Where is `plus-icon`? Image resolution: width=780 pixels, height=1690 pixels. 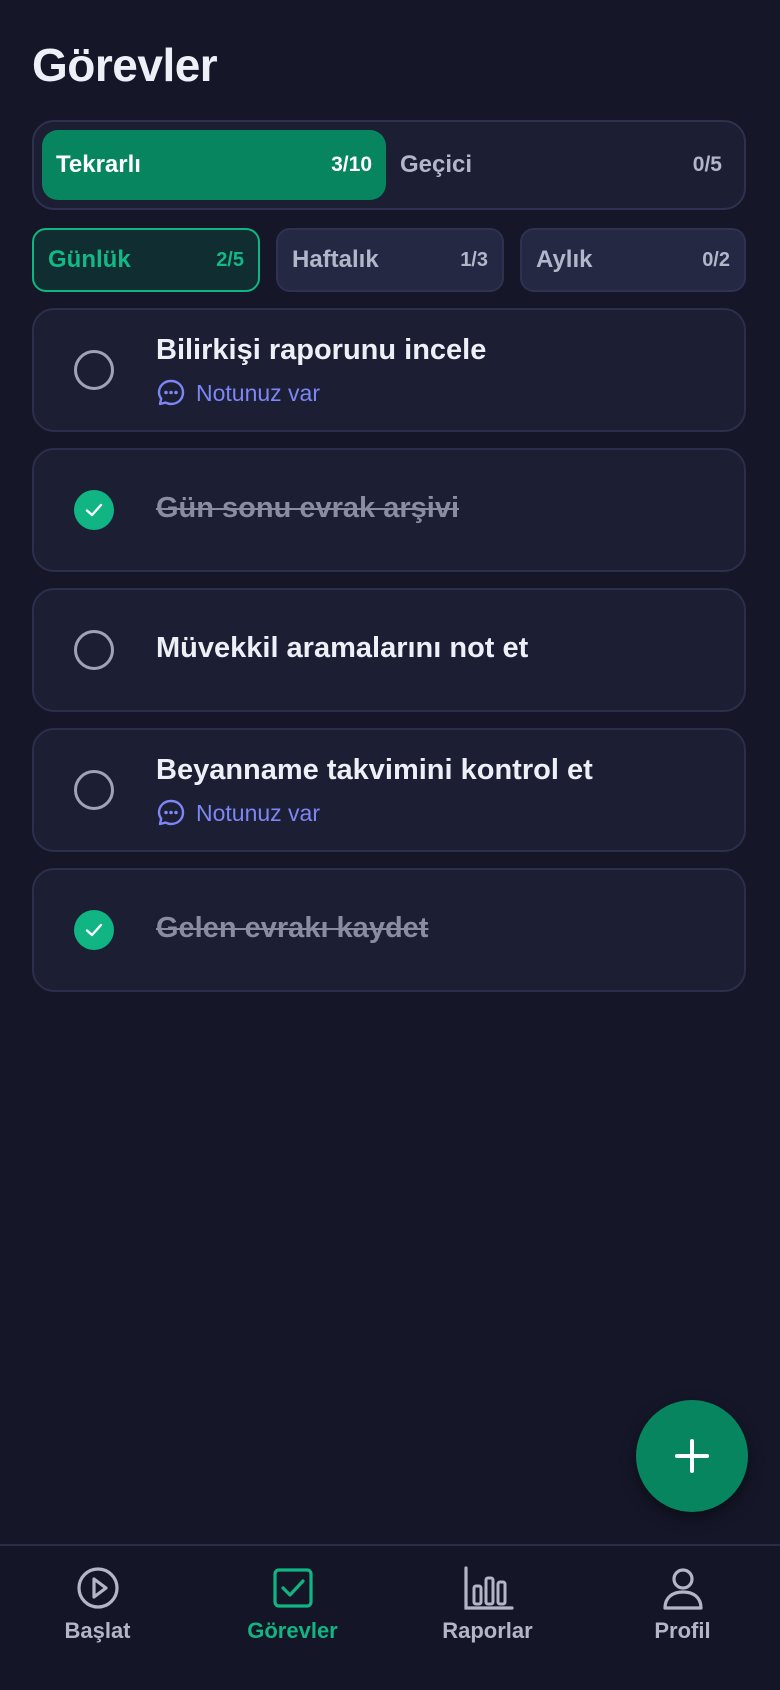
plus-icon is located at coordinates (692, 1456).